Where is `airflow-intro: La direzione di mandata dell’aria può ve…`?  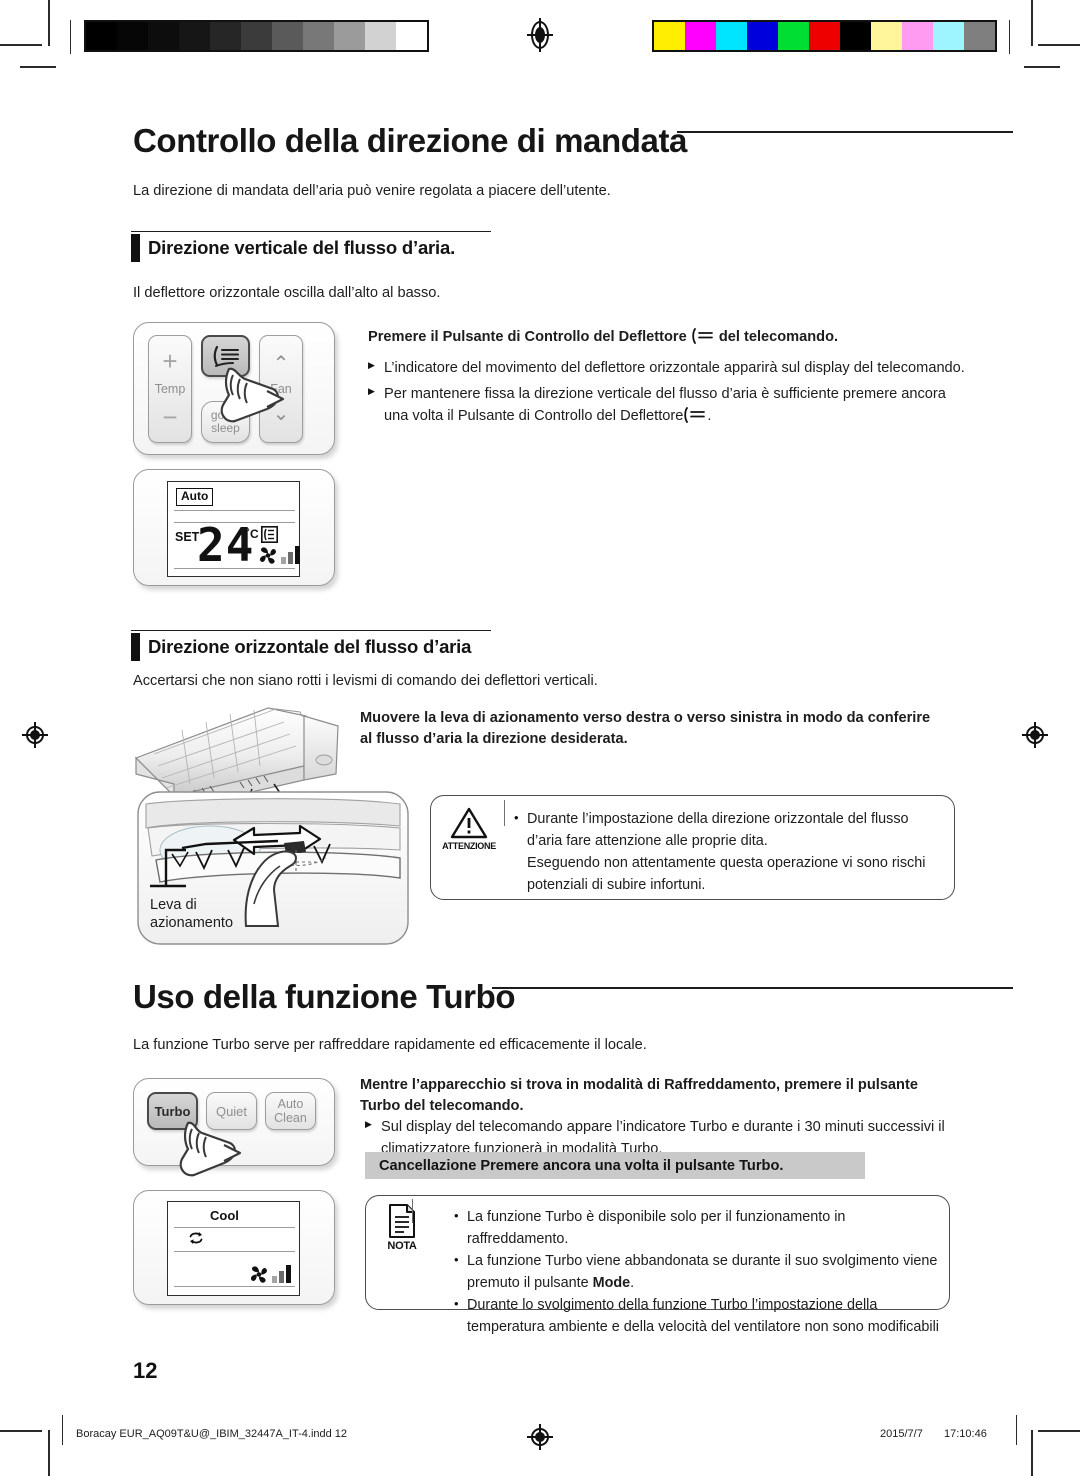
airflow-intro: La direzione di mandata dell’aria può ve… is located at coordinates (372, 191).